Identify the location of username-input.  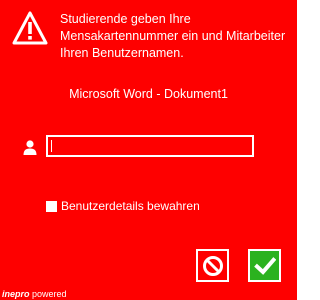
(150, 146).